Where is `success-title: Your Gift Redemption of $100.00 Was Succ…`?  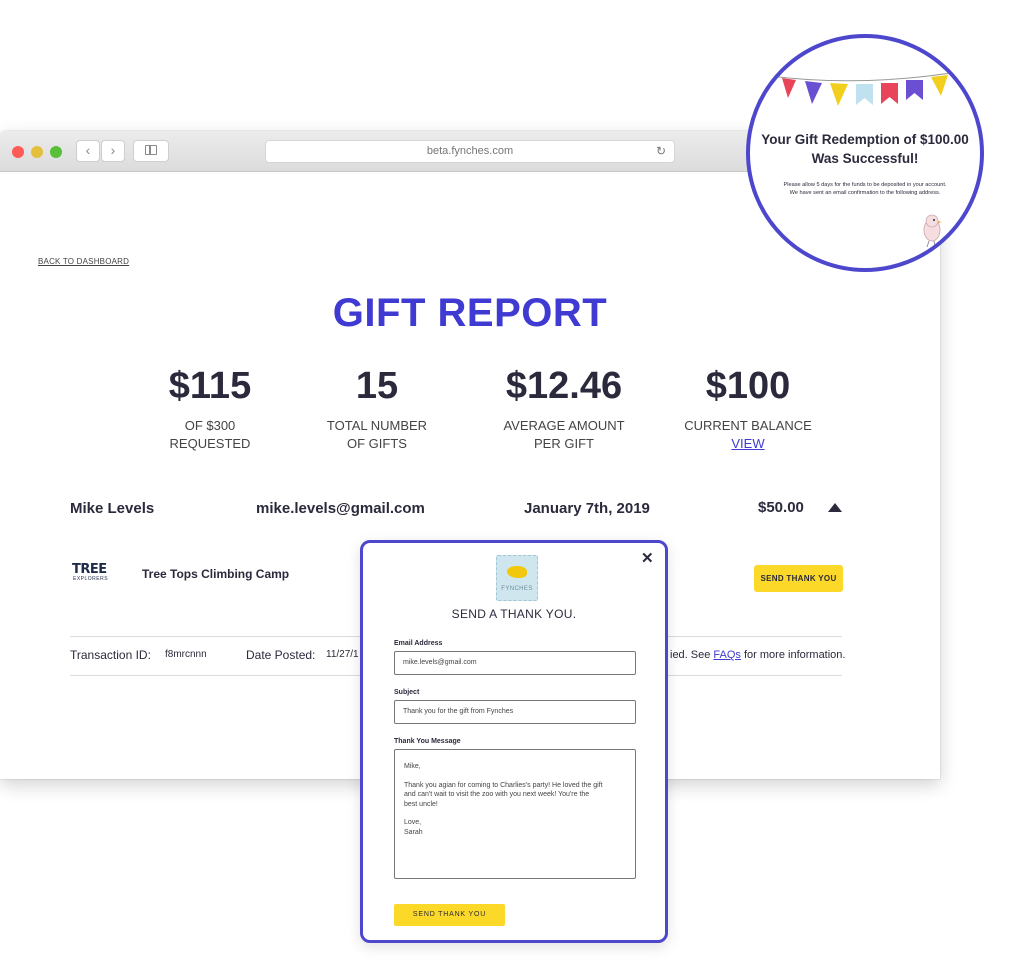 success-title: Your Gift Redemption of $100.00 Was Succ… is located at coordinates (865, 149).